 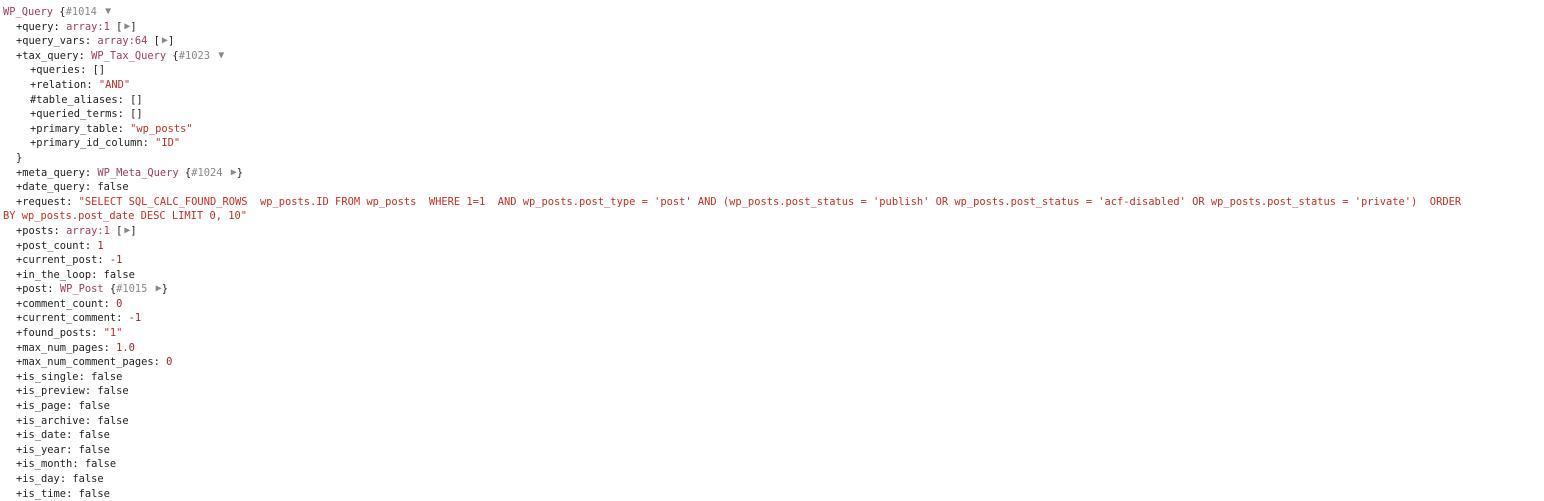 I want to click on prop-posts: +posts: array:1 [▶], so click(x=76, y=230).